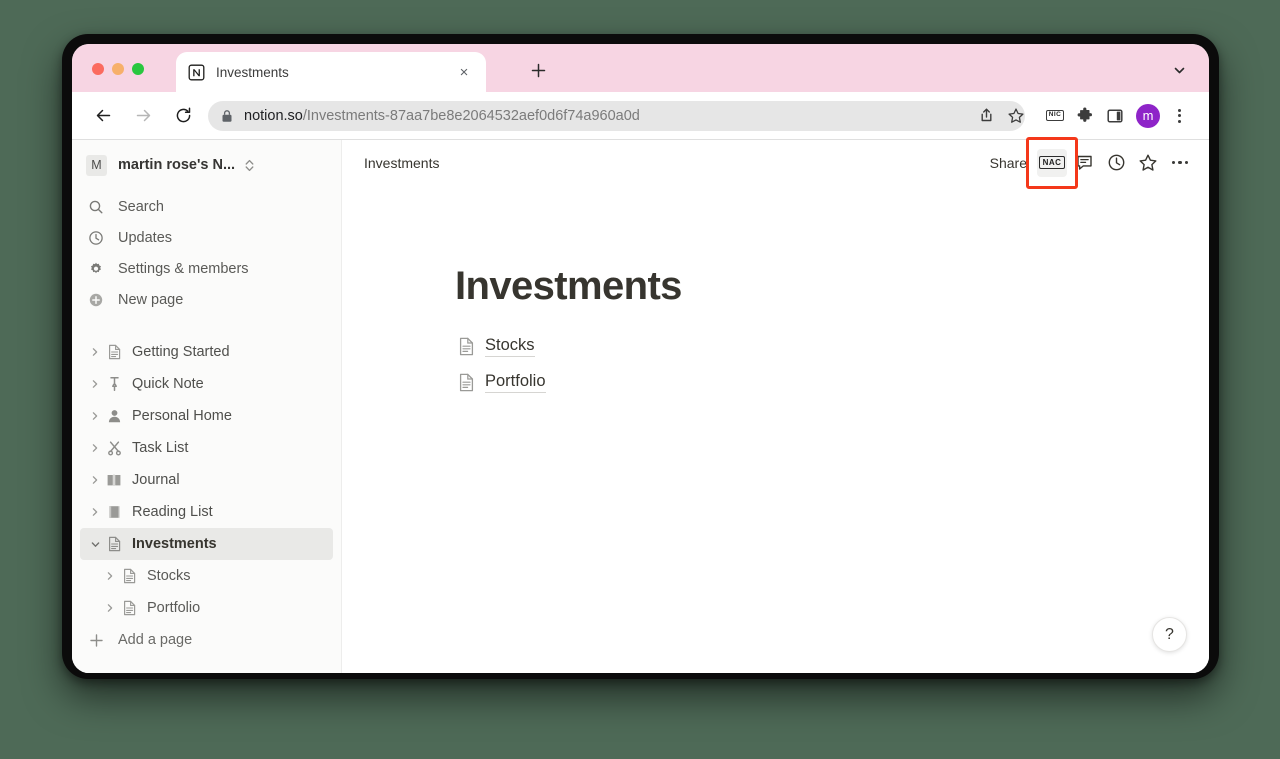  Describe the element at coordinates (515, 382) in the screenshot. I see `page-link-label: Portfolio` at that location.